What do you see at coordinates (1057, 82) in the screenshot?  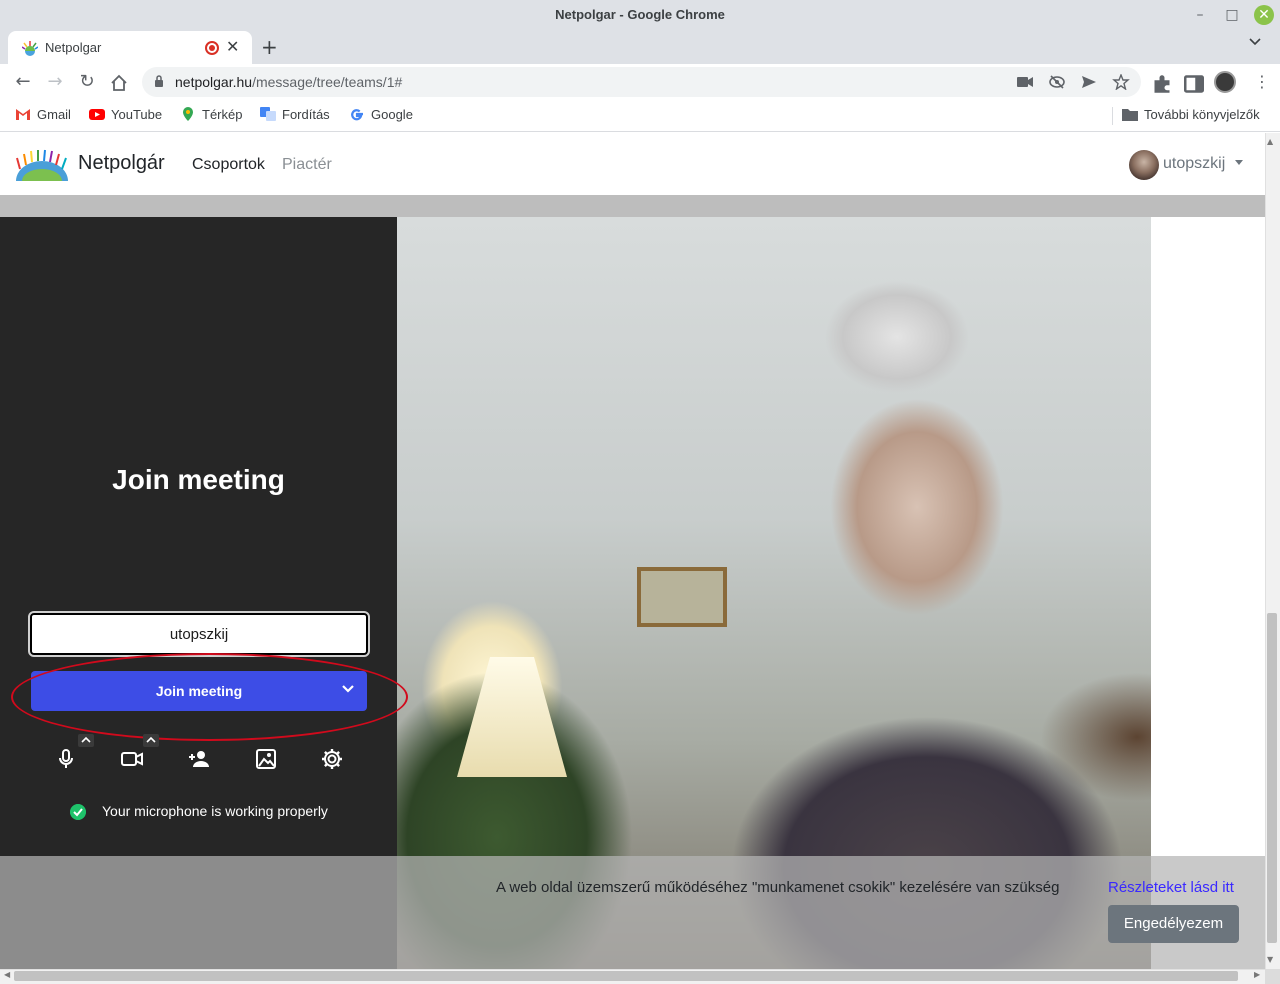 I see `tracking-blocked-eye-icon` at bounding box center [1057, 82].